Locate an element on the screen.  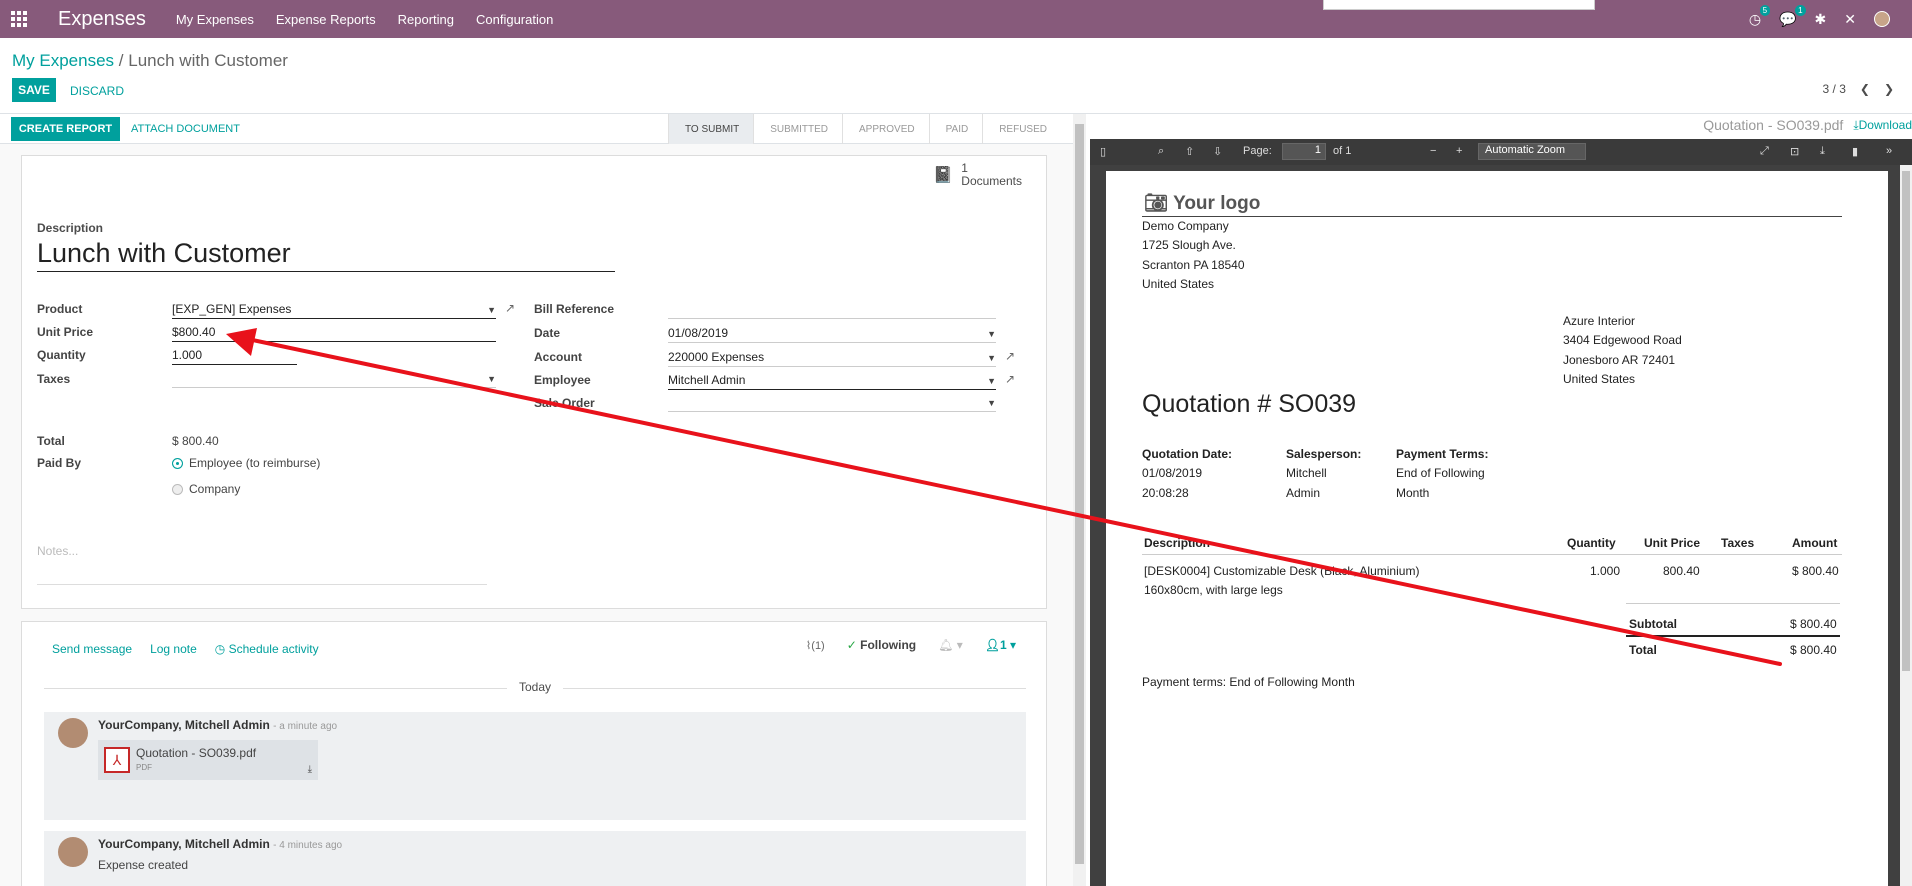
download-button: ⤓Download is located at coordinates (1882, 125).